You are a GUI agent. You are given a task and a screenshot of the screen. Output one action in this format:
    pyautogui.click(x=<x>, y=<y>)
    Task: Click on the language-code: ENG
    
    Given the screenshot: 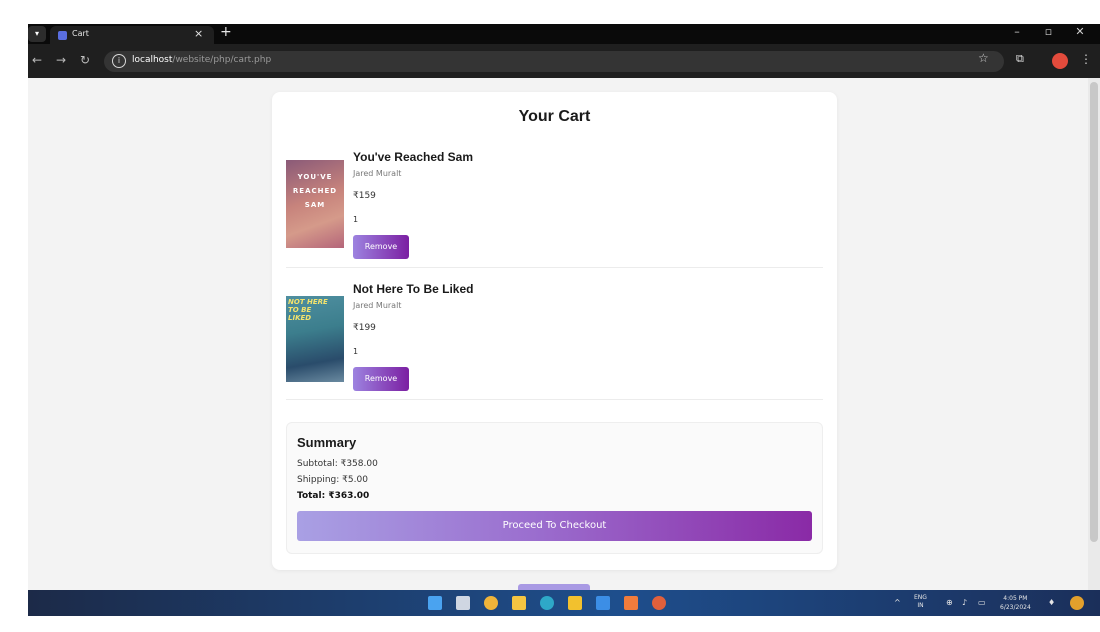 What is the action you would take?
    pyautogui.click(x=920, y=597)
    